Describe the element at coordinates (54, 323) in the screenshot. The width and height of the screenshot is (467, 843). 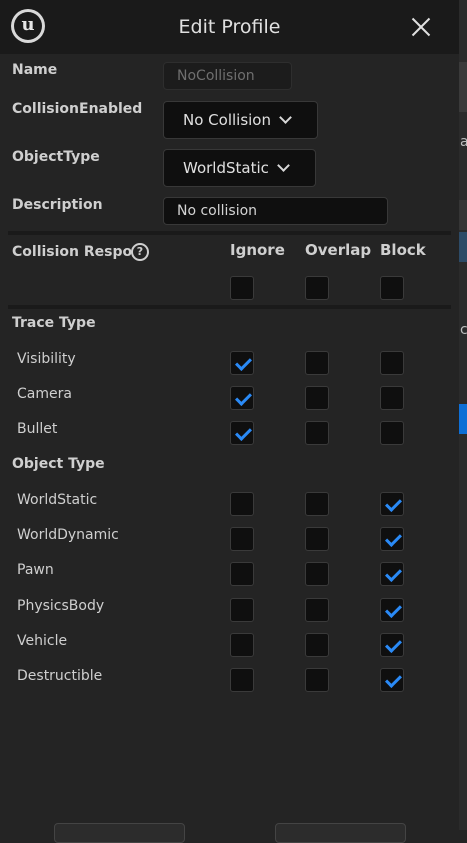
I see `trace-type-label: Trace Type` at that location.